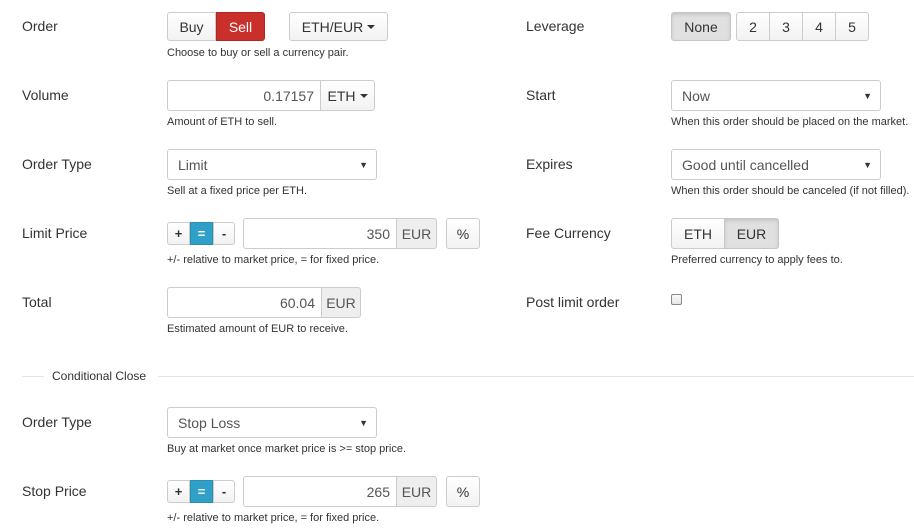  Describe the element at coordinates (701, 26) in the screenshot. I see `leverage-none-button: None` at that location.